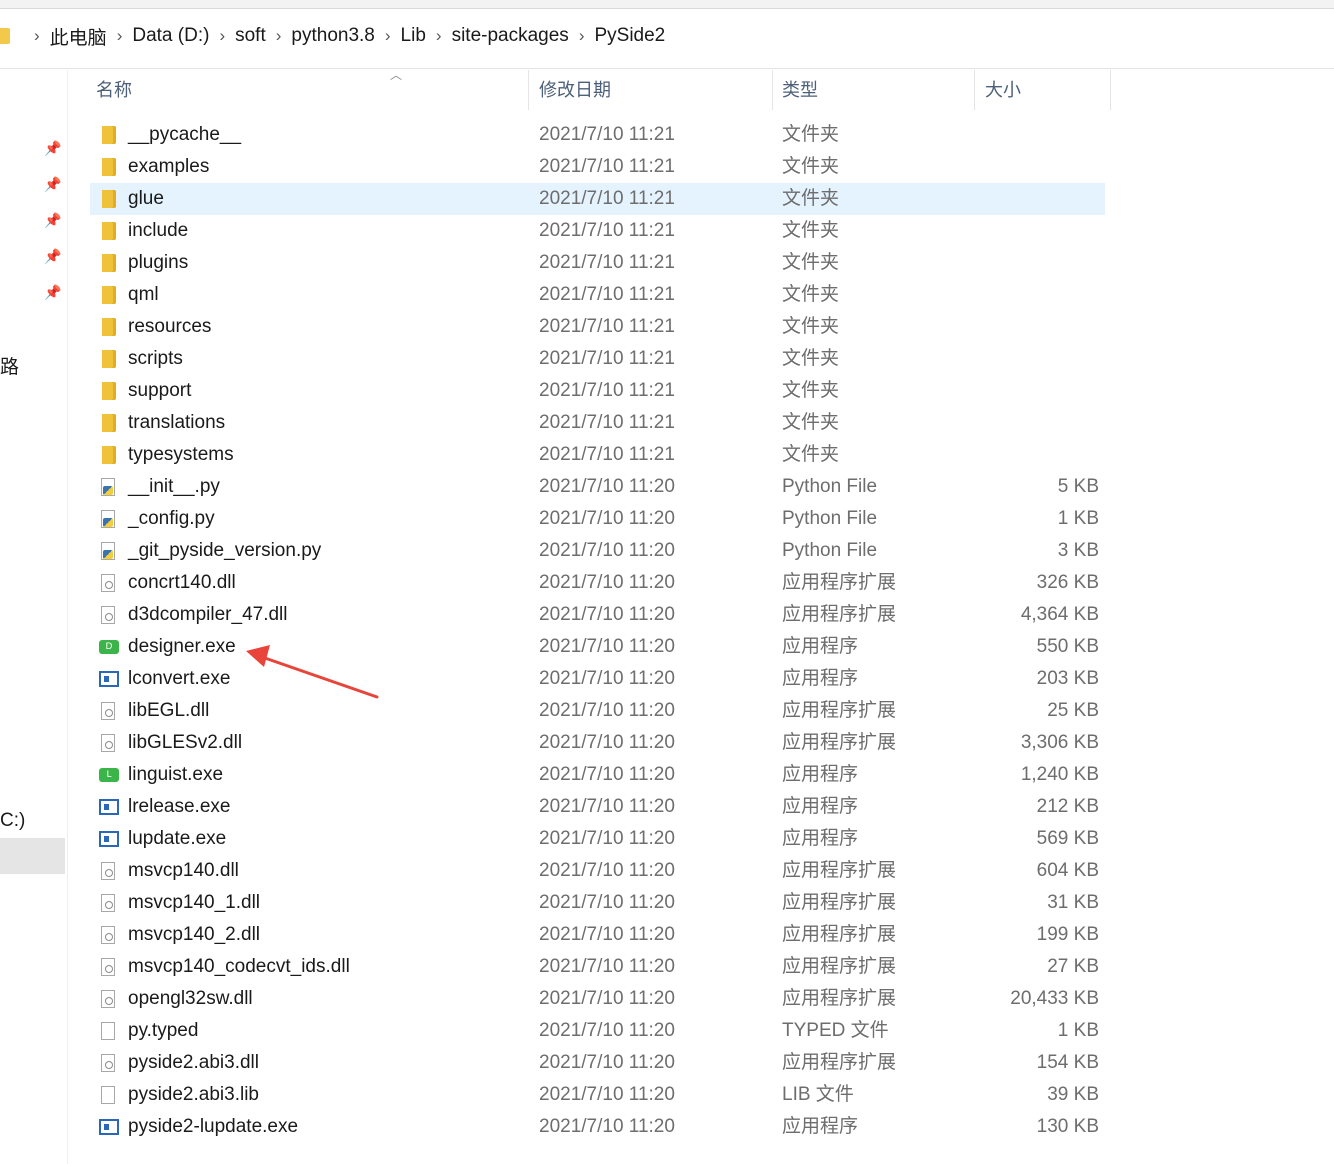 This screenshot has width=1334, height=1164. Describe the element at coordinates (575, 90) in the screenshot. I see `column-header-date: 修改日期` at that location.